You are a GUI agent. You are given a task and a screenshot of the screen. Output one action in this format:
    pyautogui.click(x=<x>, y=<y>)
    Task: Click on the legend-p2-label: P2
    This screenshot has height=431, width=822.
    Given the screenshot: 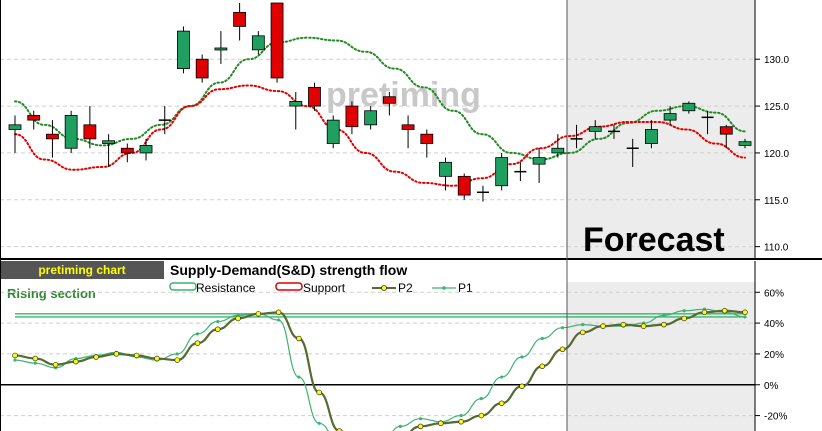 What is the action you would take?
    pyautogui.click(x=405, y=288)
    